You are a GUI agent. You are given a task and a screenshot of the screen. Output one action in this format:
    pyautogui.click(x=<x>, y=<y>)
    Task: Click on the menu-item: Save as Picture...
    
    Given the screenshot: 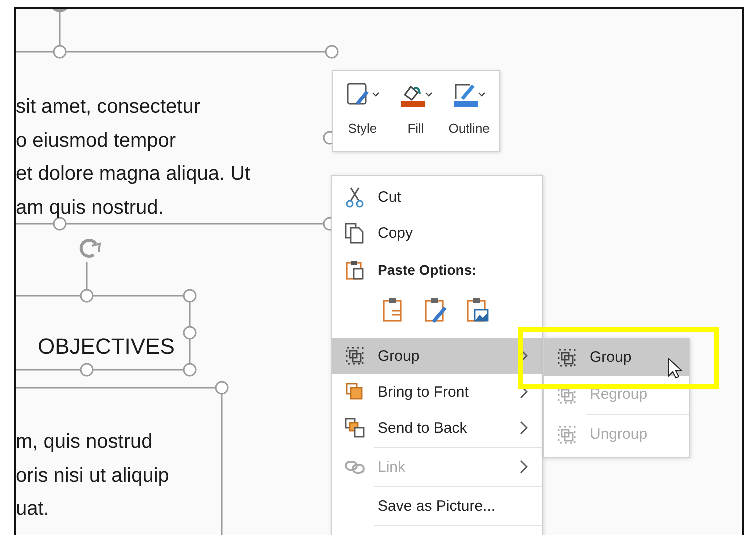 What is the action you would take?
    pyautogui.click(x=437, y=506)
    